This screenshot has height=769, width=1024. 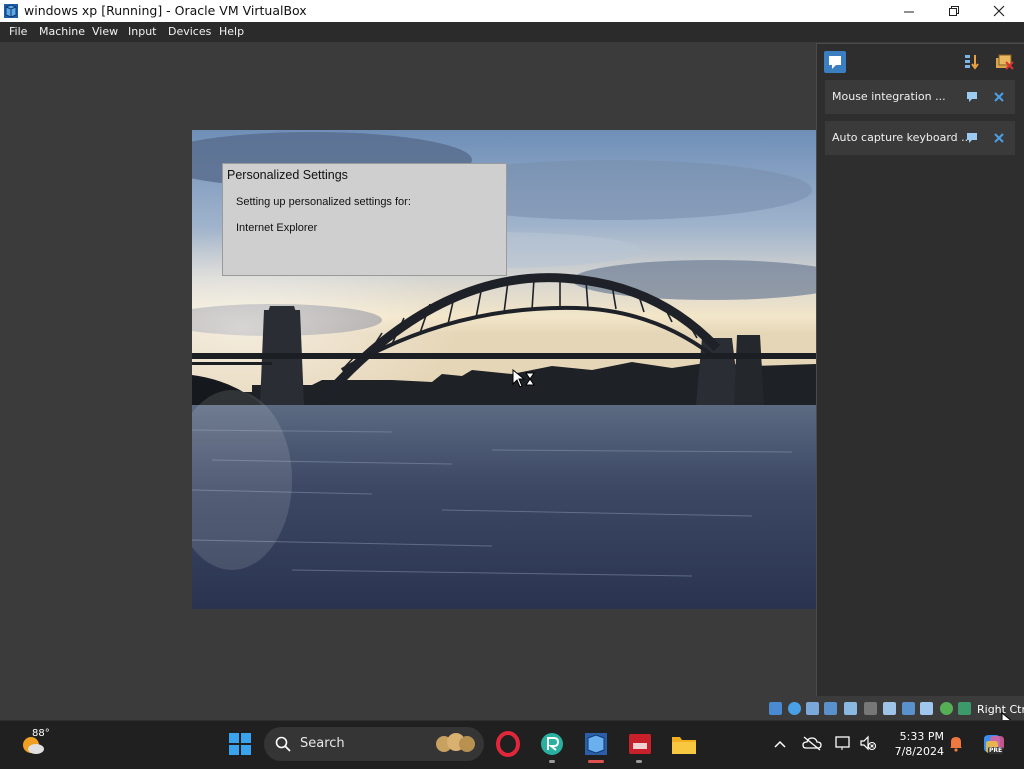 I want to click on shared-folders-icon, so click(x=870, y=708).